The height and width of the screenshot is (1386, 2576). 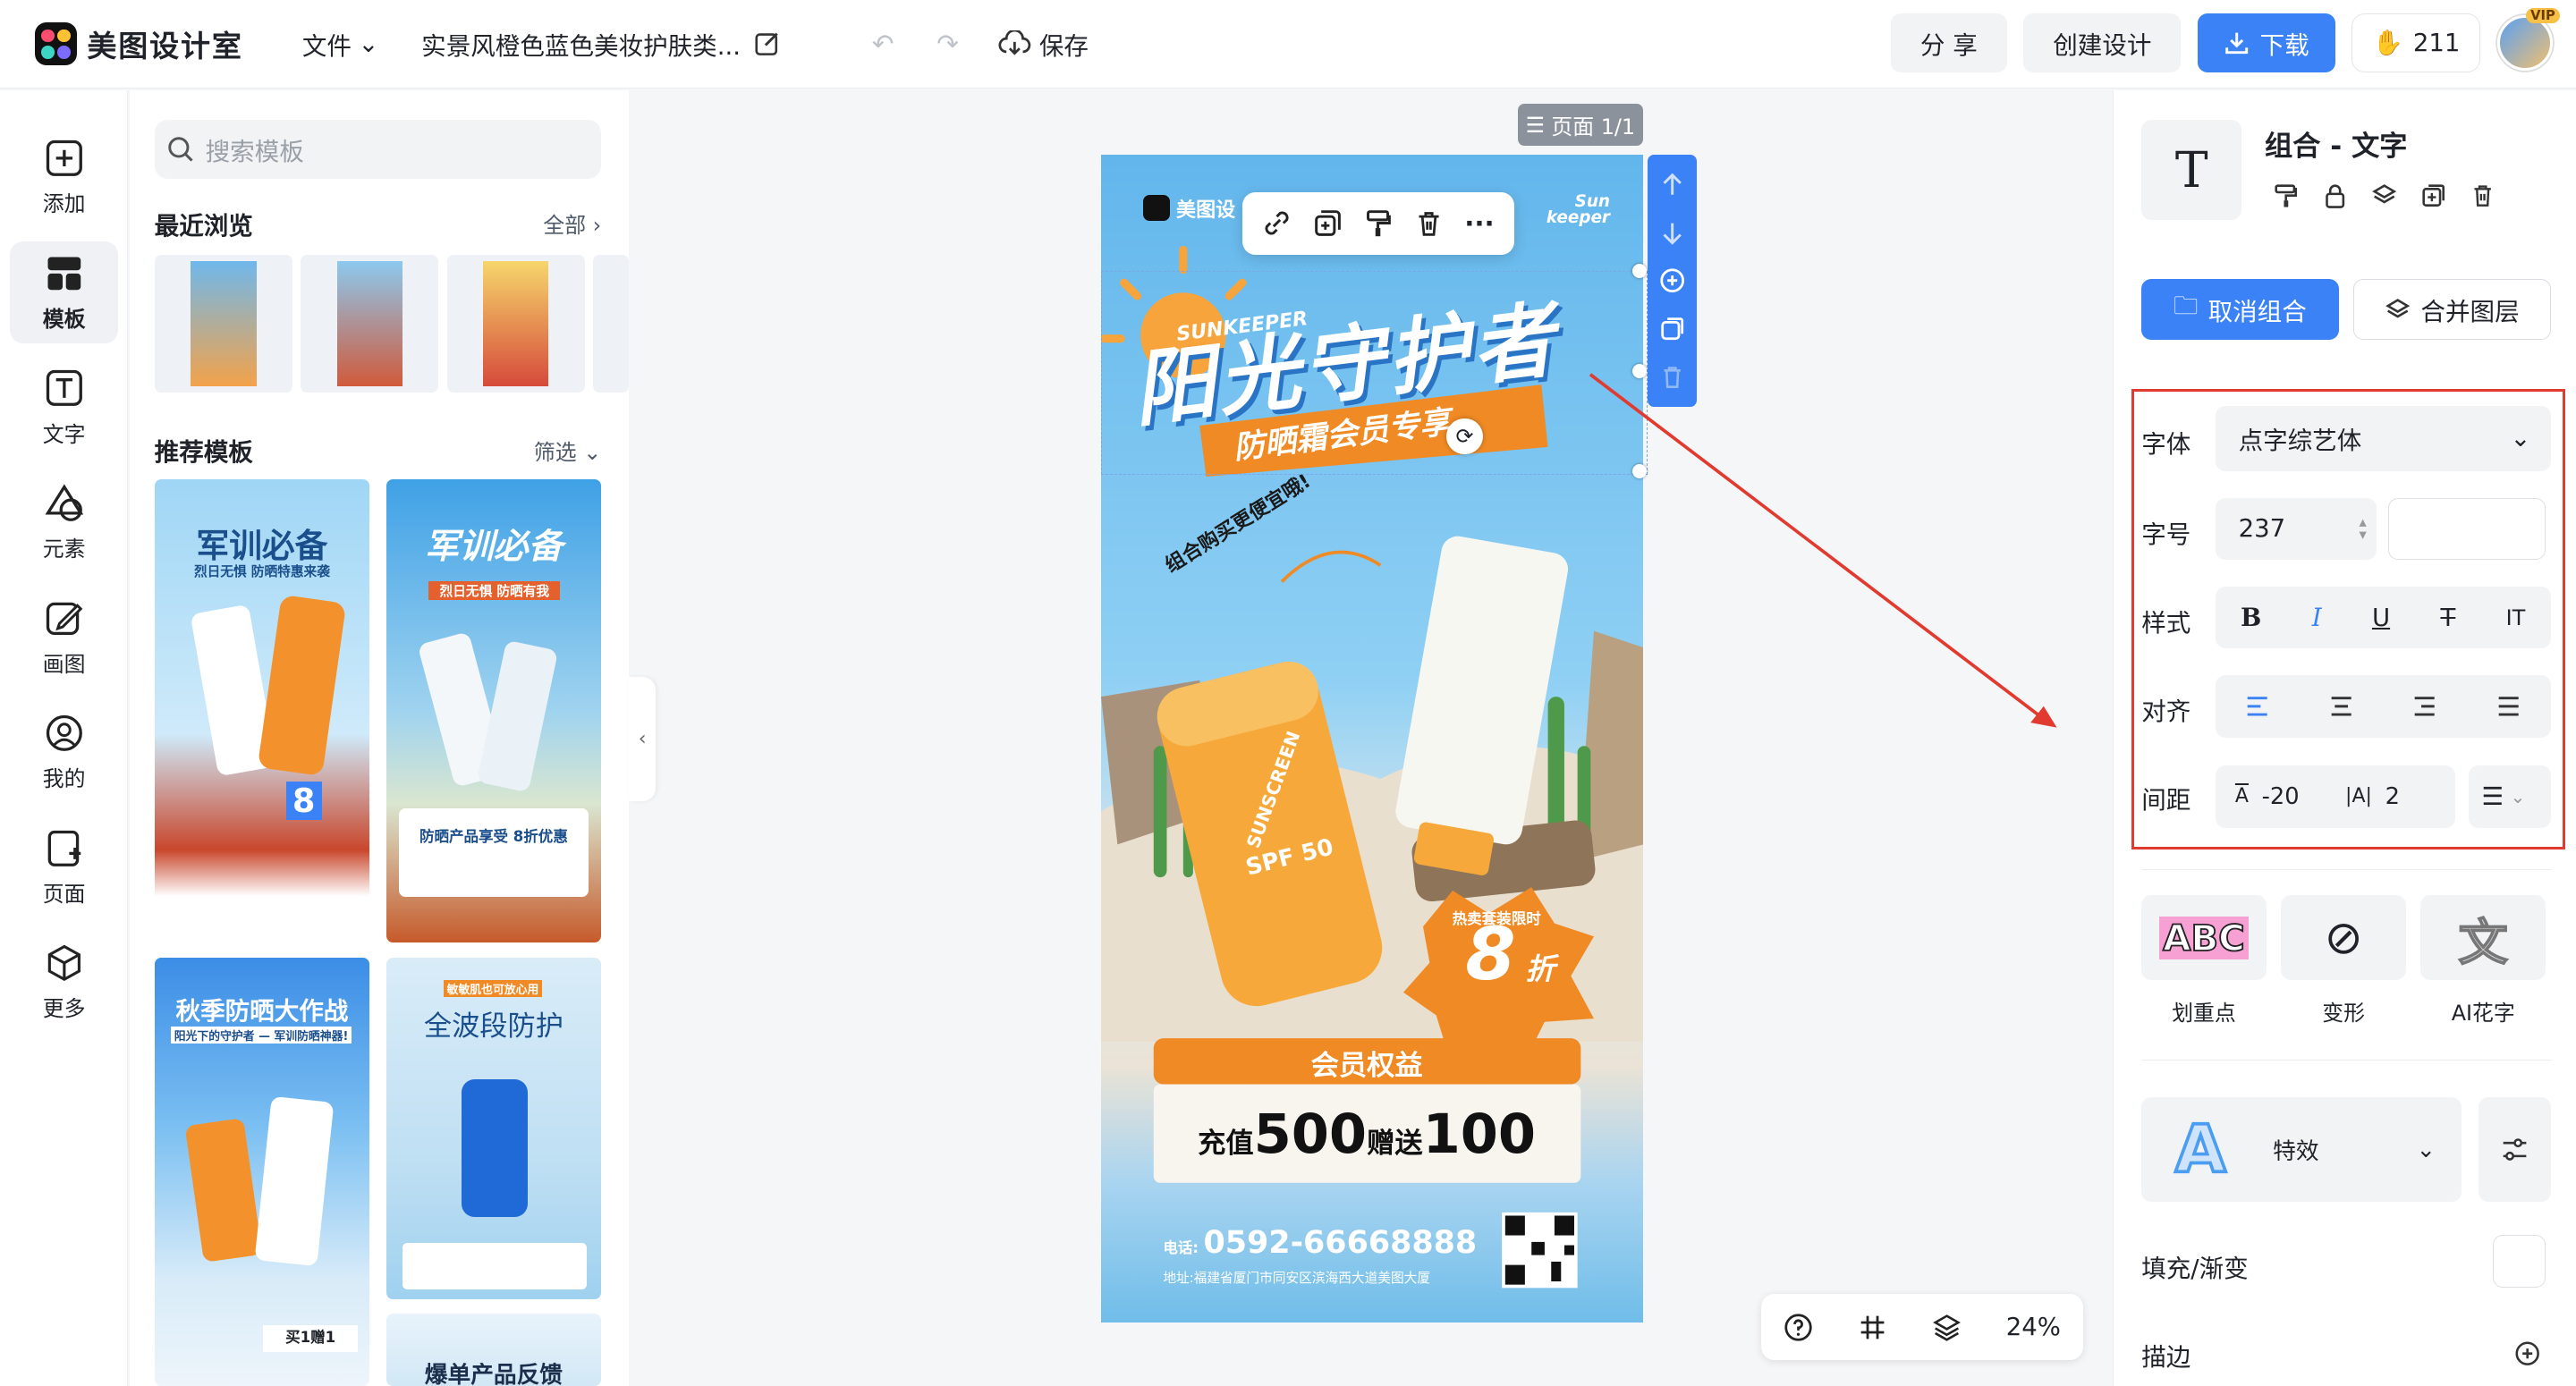 I want to click on properties-title: 组合 - 文字, so click(x=2336, y=146).